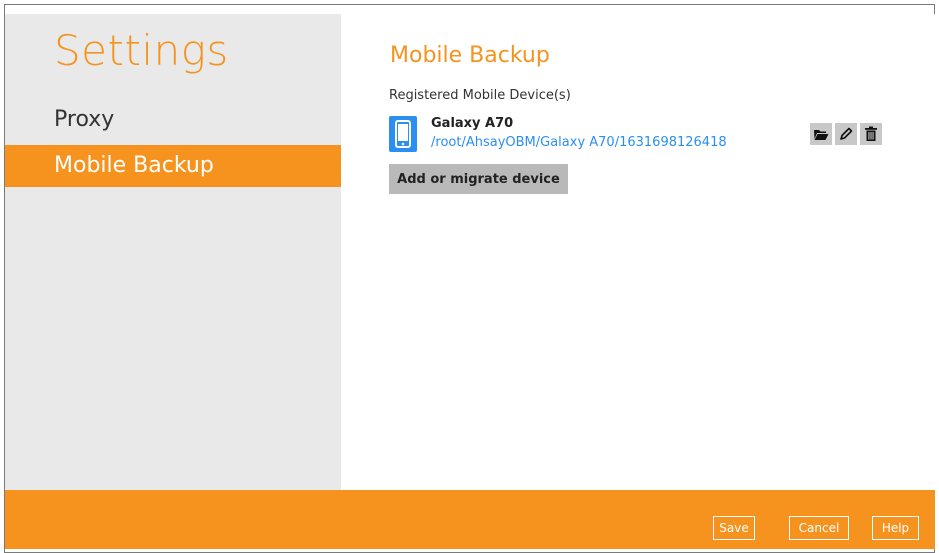 The image size is (939, 553). What do you see at coordinates (821, 134) in the screenshot?
I see `folder-open-icon` at bounding box center [821, 134].